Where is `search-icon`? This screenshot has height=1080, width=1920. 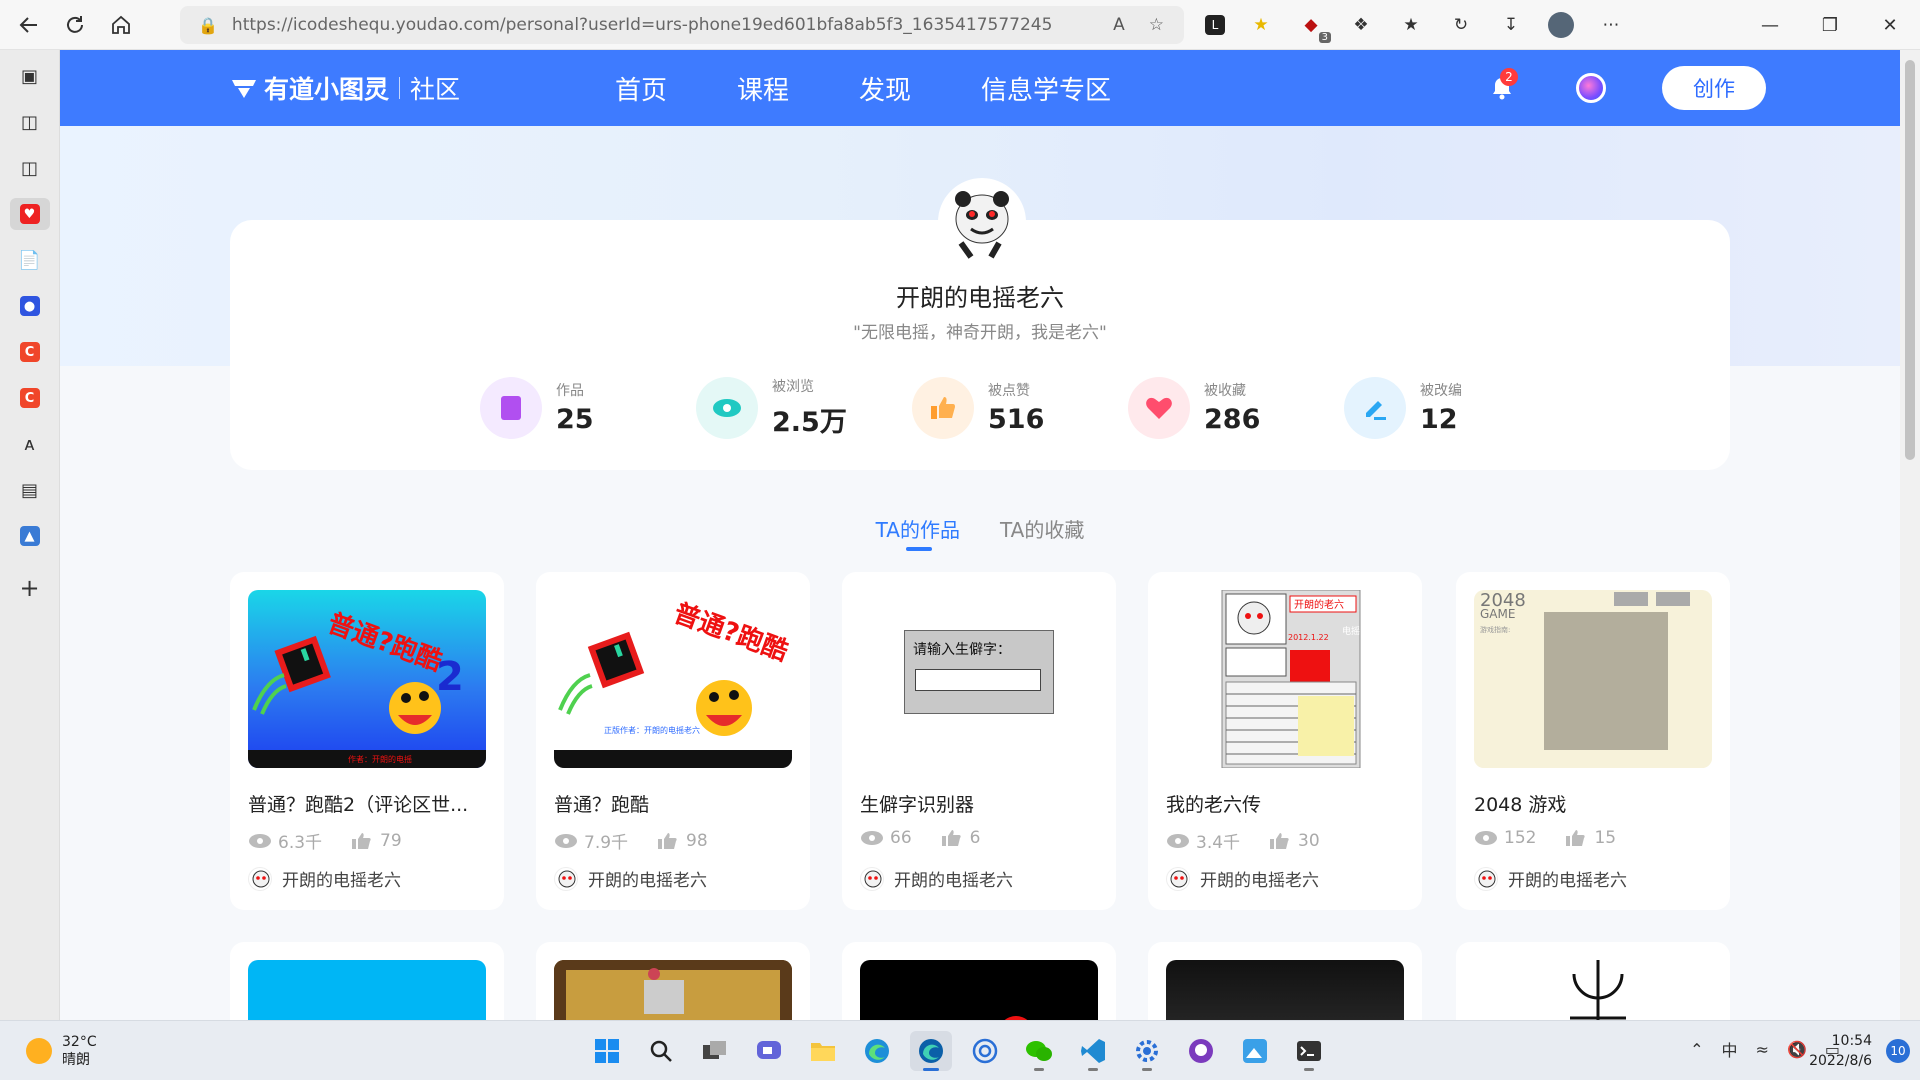 search-icon is located at coordinates (661, 1051).